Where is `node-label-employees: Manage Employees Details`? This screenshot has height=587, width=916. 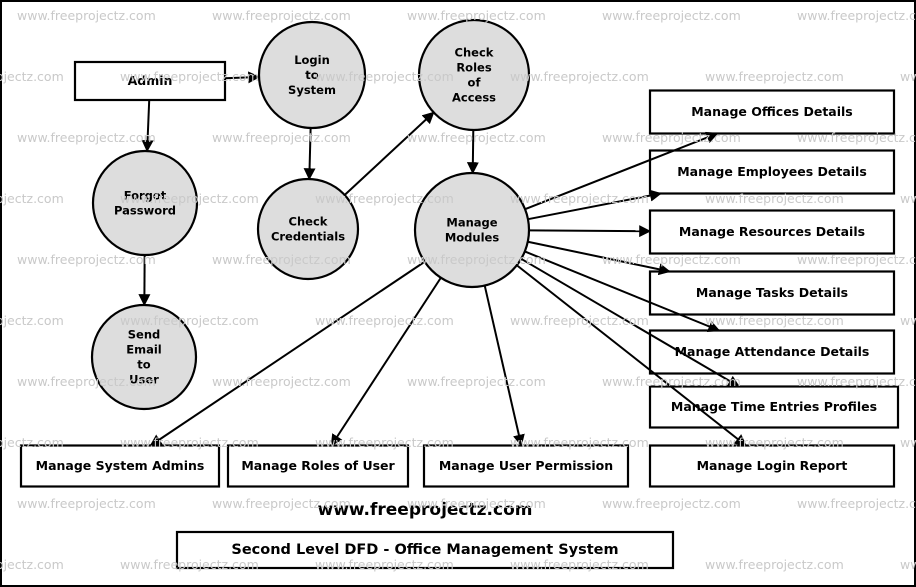
node-label-employees: Manage Employees Details is located at coordinates (772, 171).